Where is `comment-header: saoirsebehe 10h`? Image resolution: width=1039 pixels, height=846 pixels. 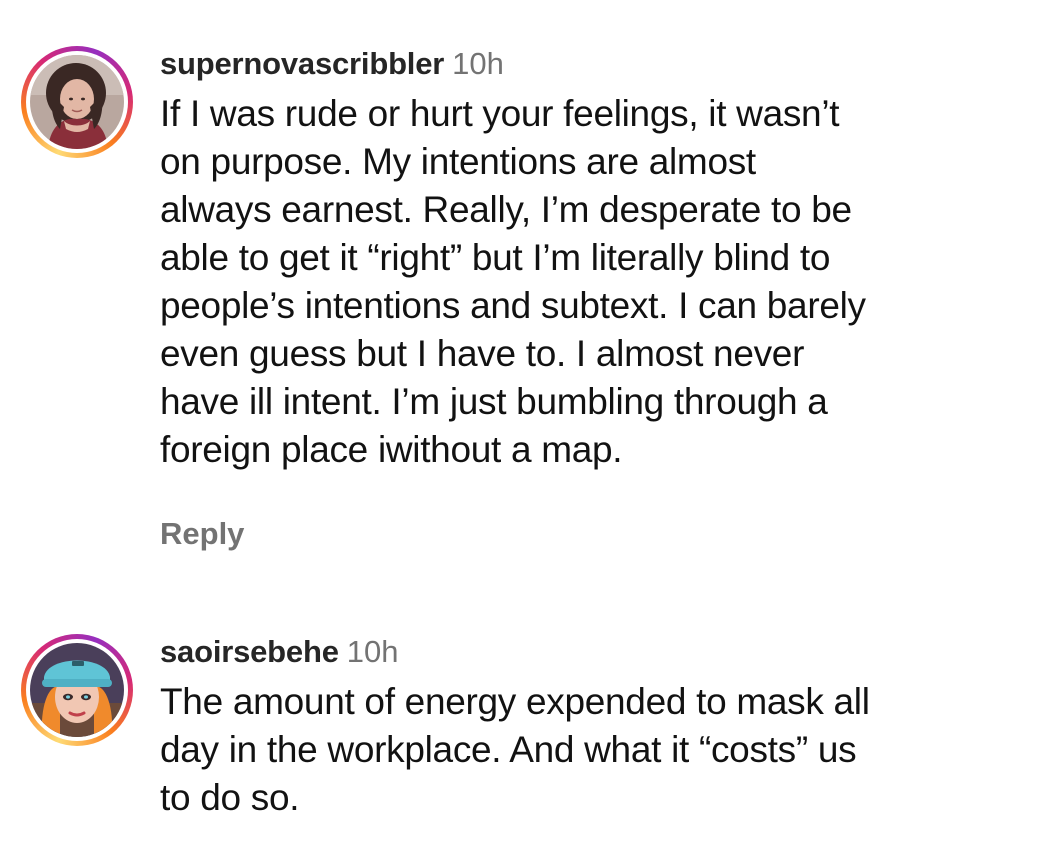 comment-header: saoirsebehe 10h is located at coordinates (590, 652).